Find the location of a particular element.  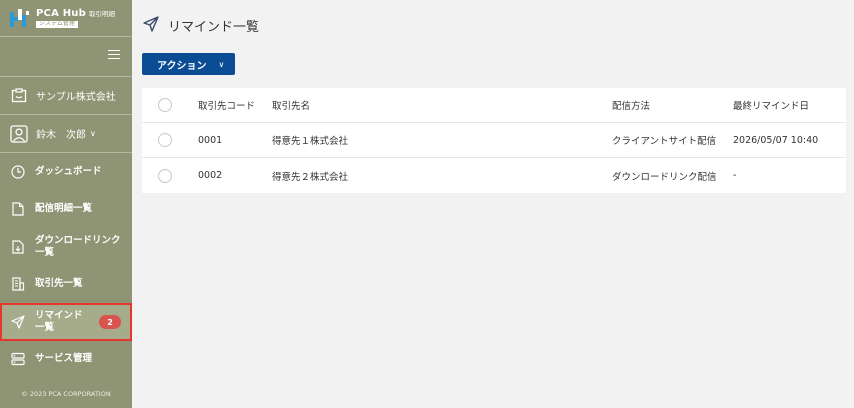

sidebar-item-label: 配信明細一覧 is located at coordinates (64, 209).